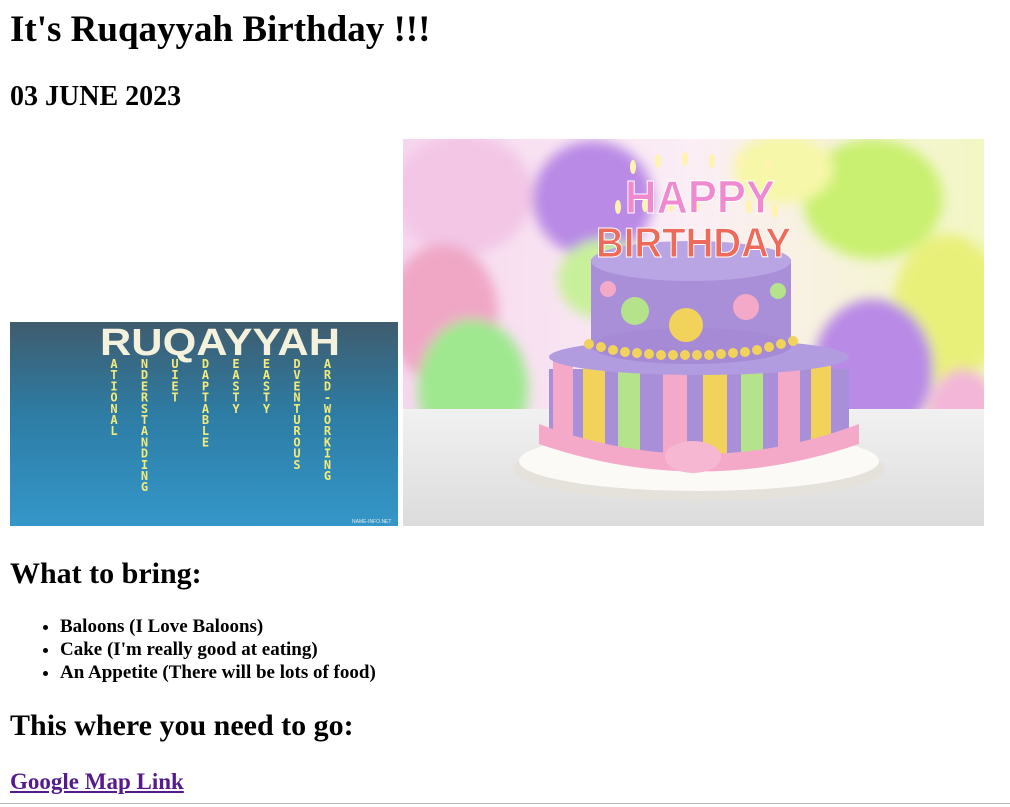 This screenshot has width=1010, height=807. I want to click on page-divider, so click(505, 803).